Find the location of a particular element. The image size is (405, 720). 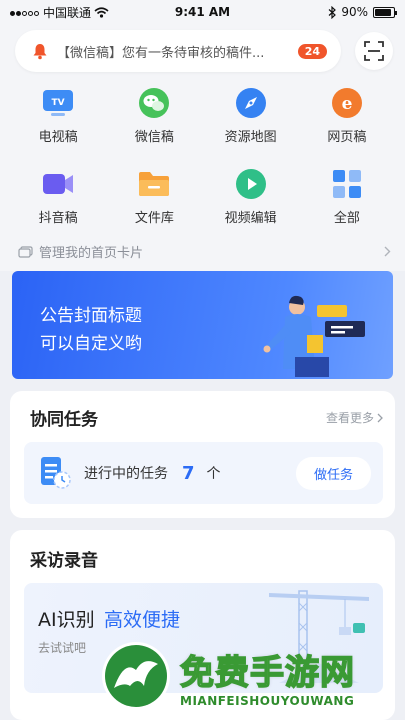

scan-button is located at coordinates (374, 51).